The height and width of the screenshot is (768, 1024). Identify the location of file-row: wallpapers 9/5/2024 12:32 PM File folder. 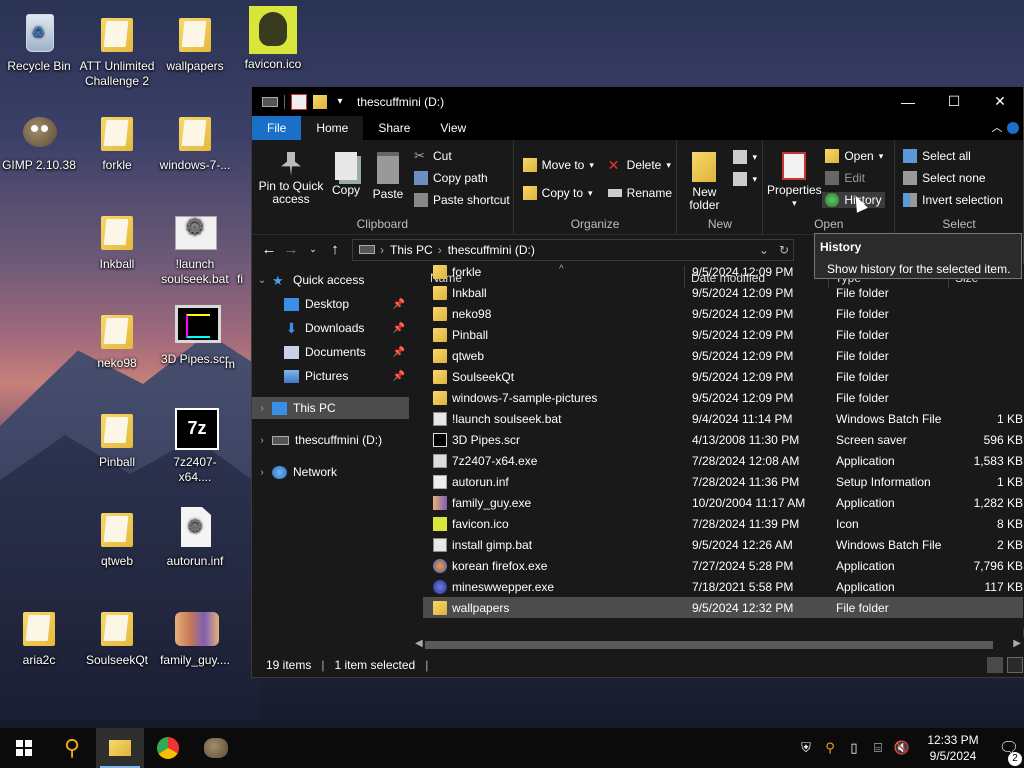
(723, 607).